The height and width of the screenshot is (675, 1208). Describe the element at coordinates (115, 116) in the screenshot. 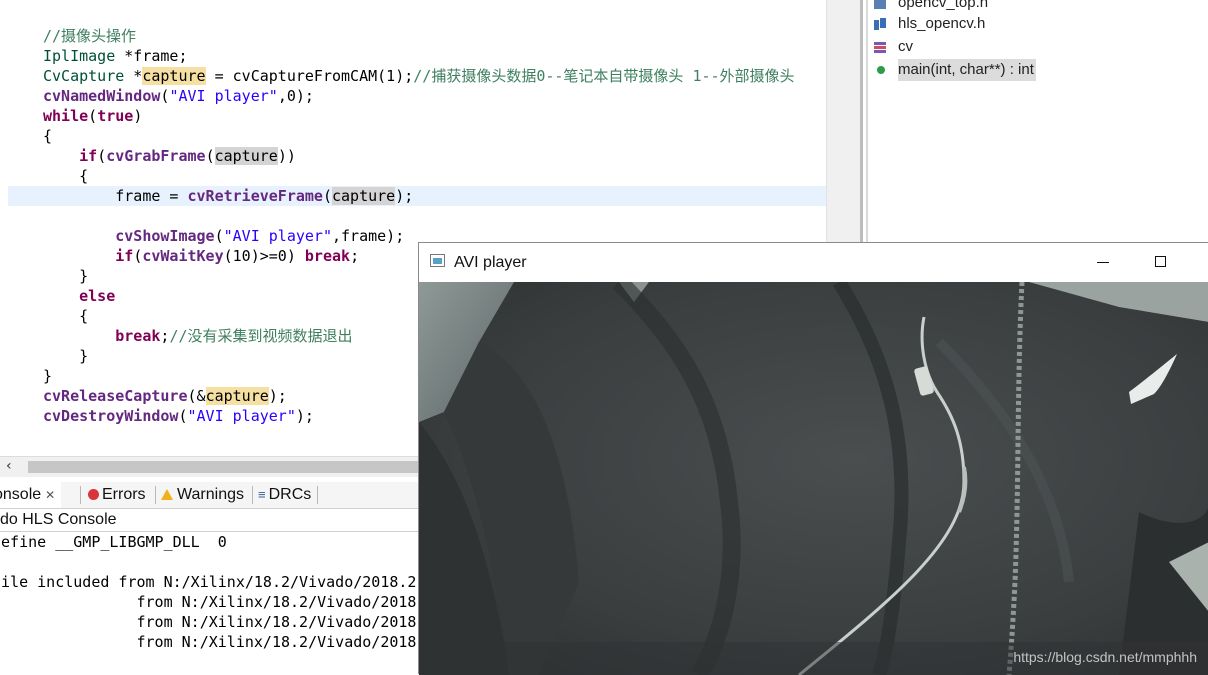

I see `code-token: true` at that location.